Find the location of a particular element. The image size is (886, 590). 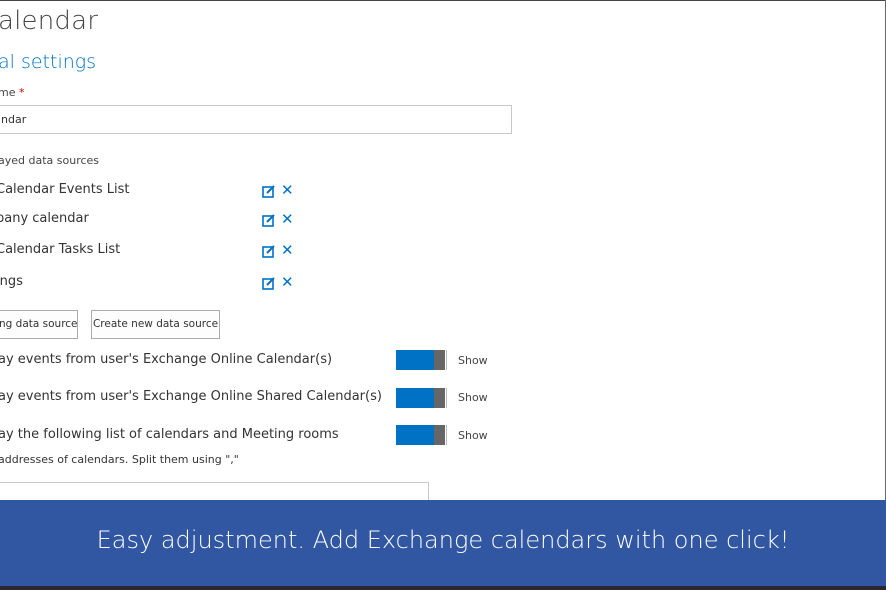

data-sources-label: ayed data sources is located at coordinates (50, 160).